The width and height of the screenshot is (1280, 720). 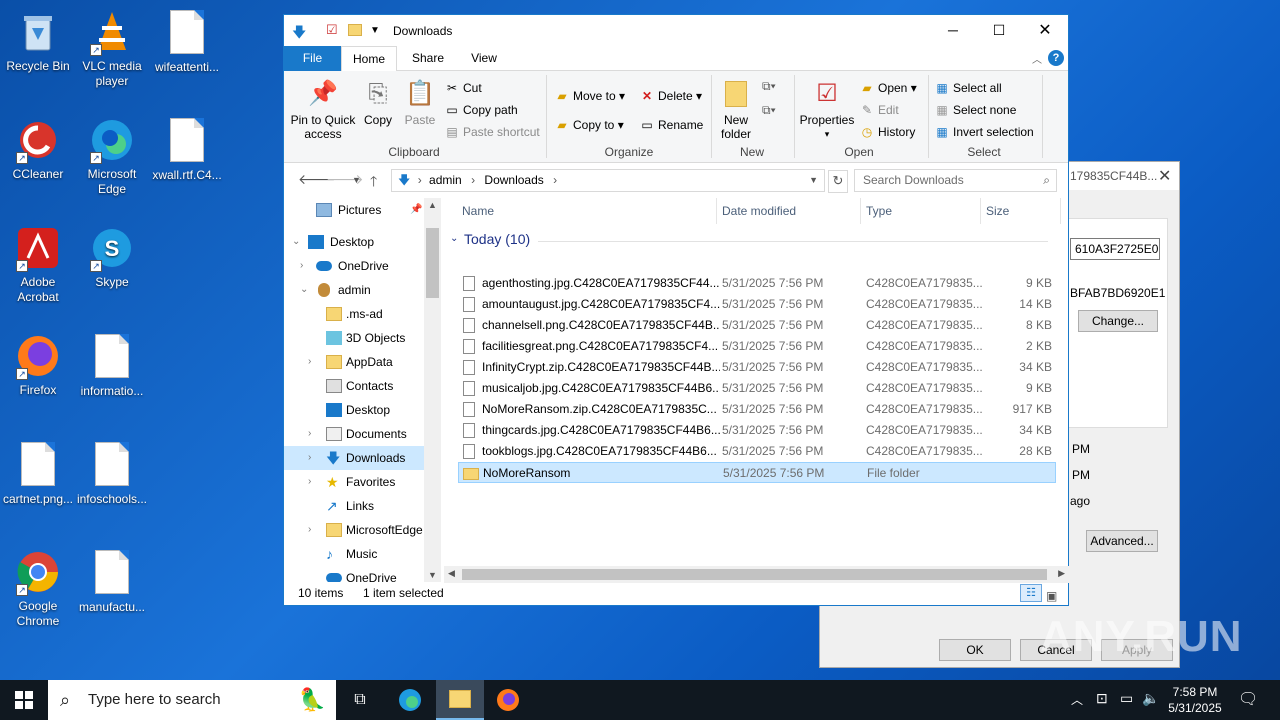 What do you see at coordinates (1248, 699) in the screenshot?
I see `notifications-icon: 🗨` at bounding box center [1248, 699].